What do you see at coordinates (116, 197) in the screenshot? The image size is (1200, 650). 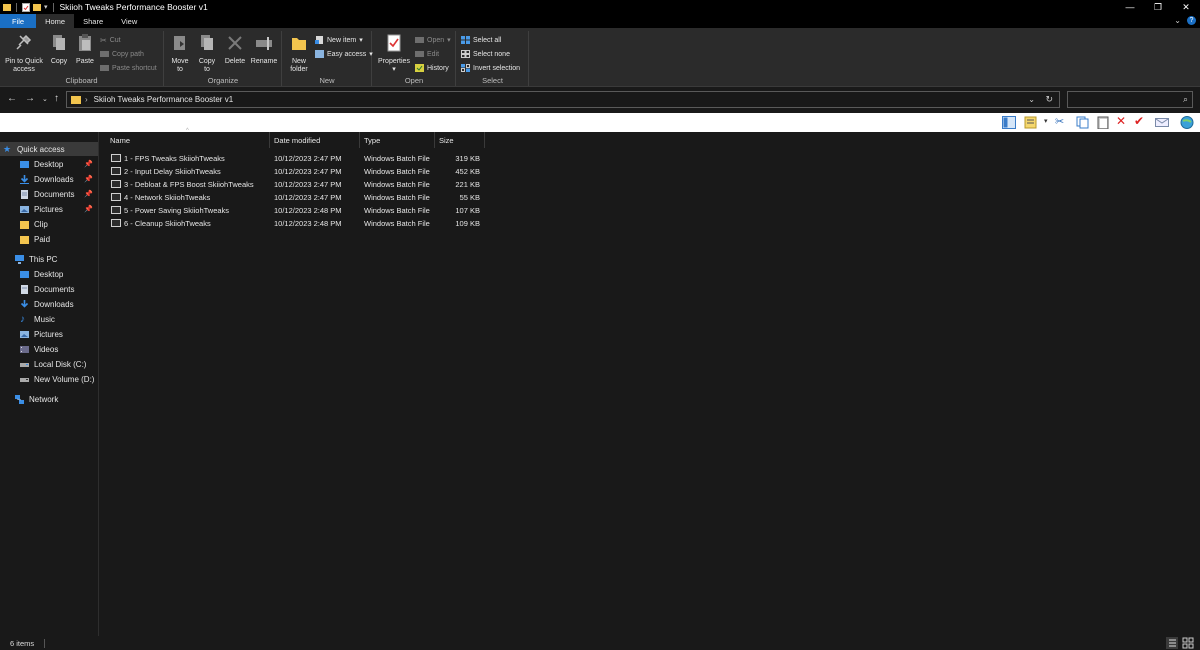 I see `batch-file-icon` at bounding box center [116, 197].